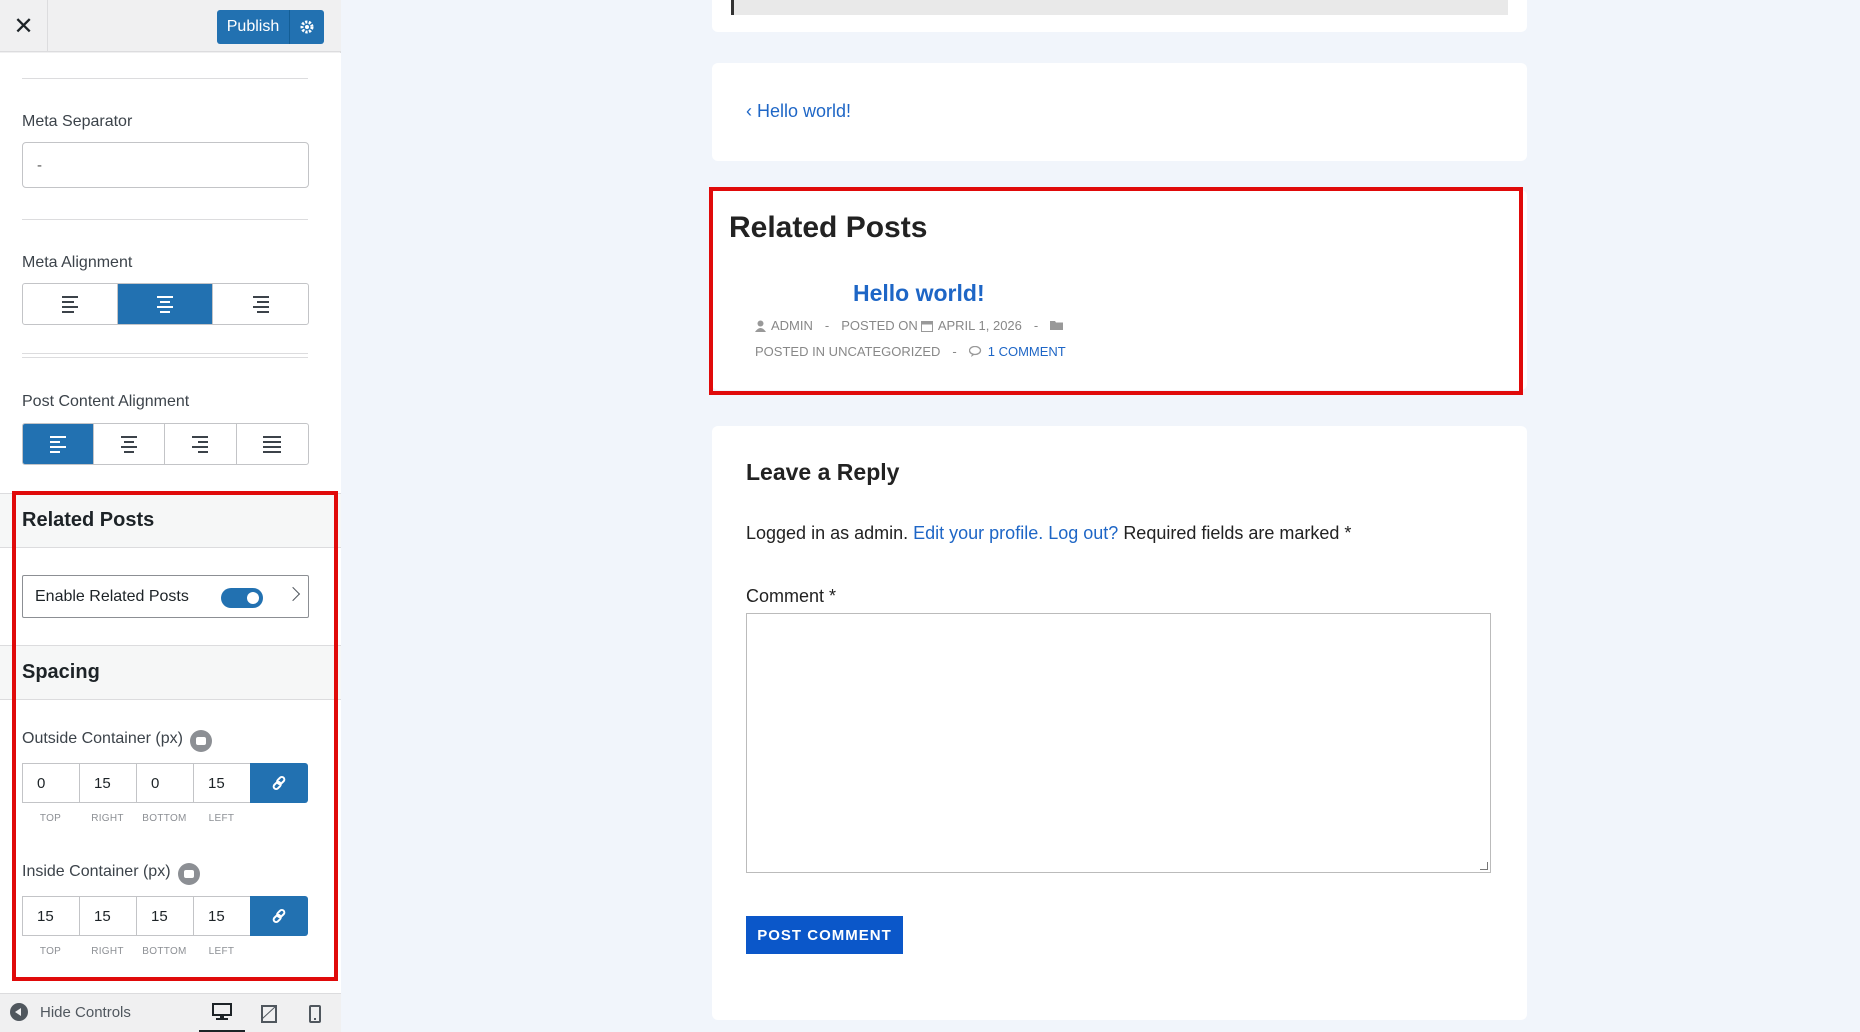  What do you see at coordinates (50, 916) in the screenshot?
I see `inside-top-input: 15` at bounding box center [50, 916].